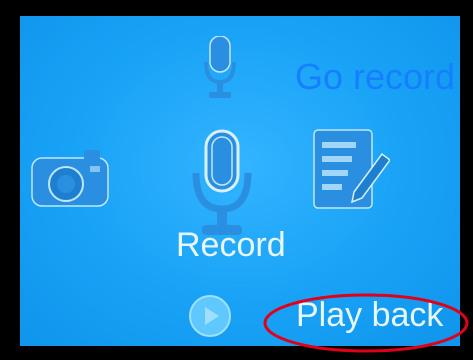 The image size is (473, 360). What do you see at coordinates (350, 170) in the screenshot?
I see `notepad-pencil-icon` at bounding box center [350, 170].